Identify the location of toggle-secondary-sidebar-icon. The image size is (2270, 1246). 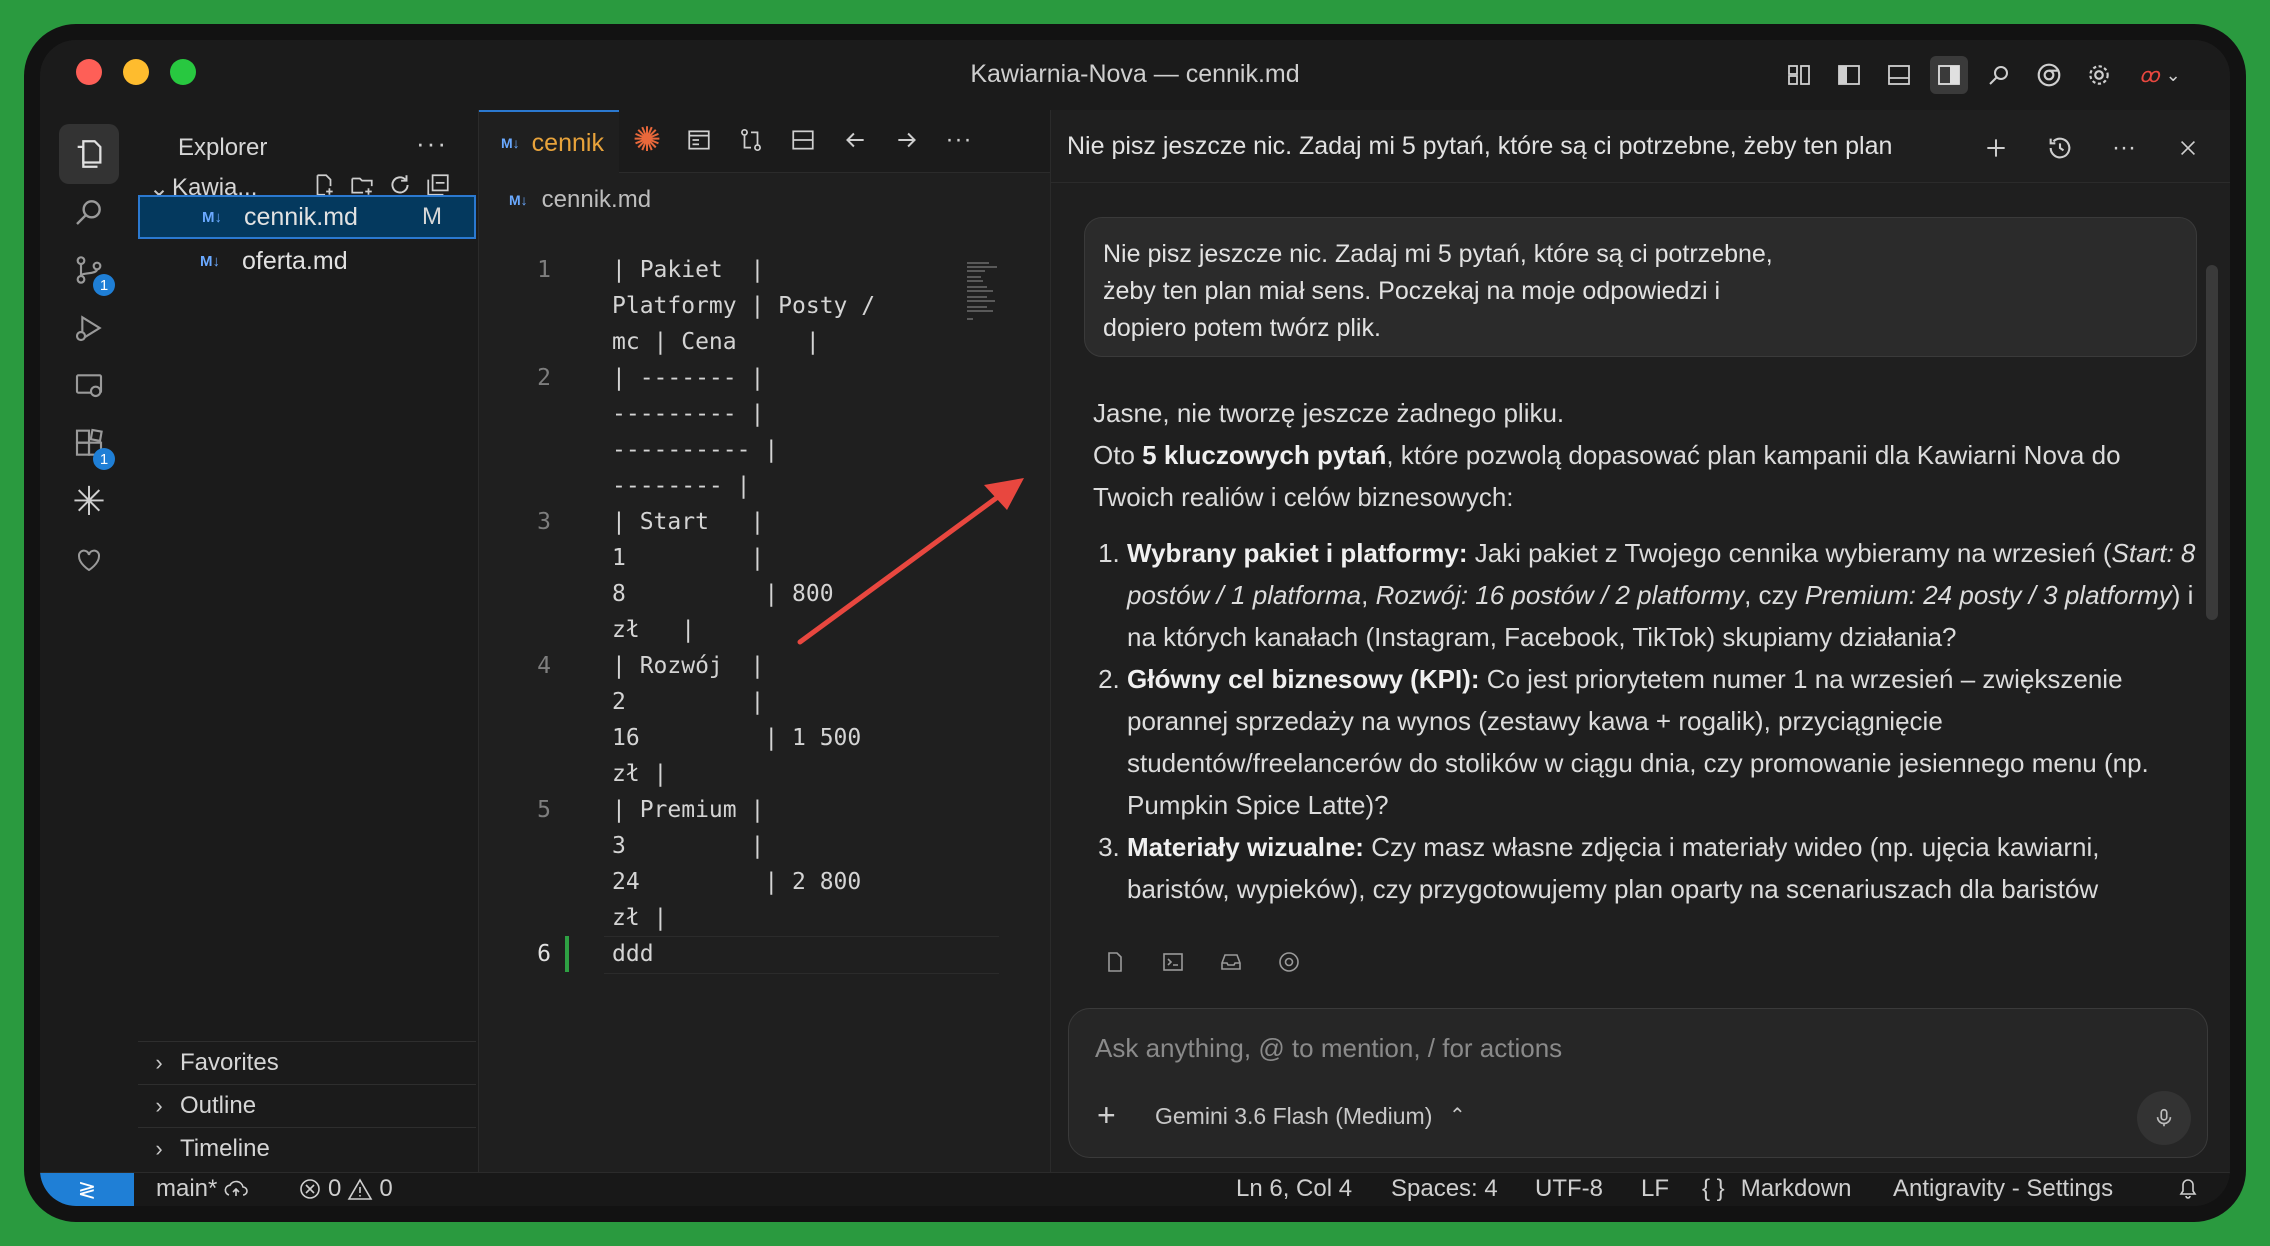
(1949, 75).